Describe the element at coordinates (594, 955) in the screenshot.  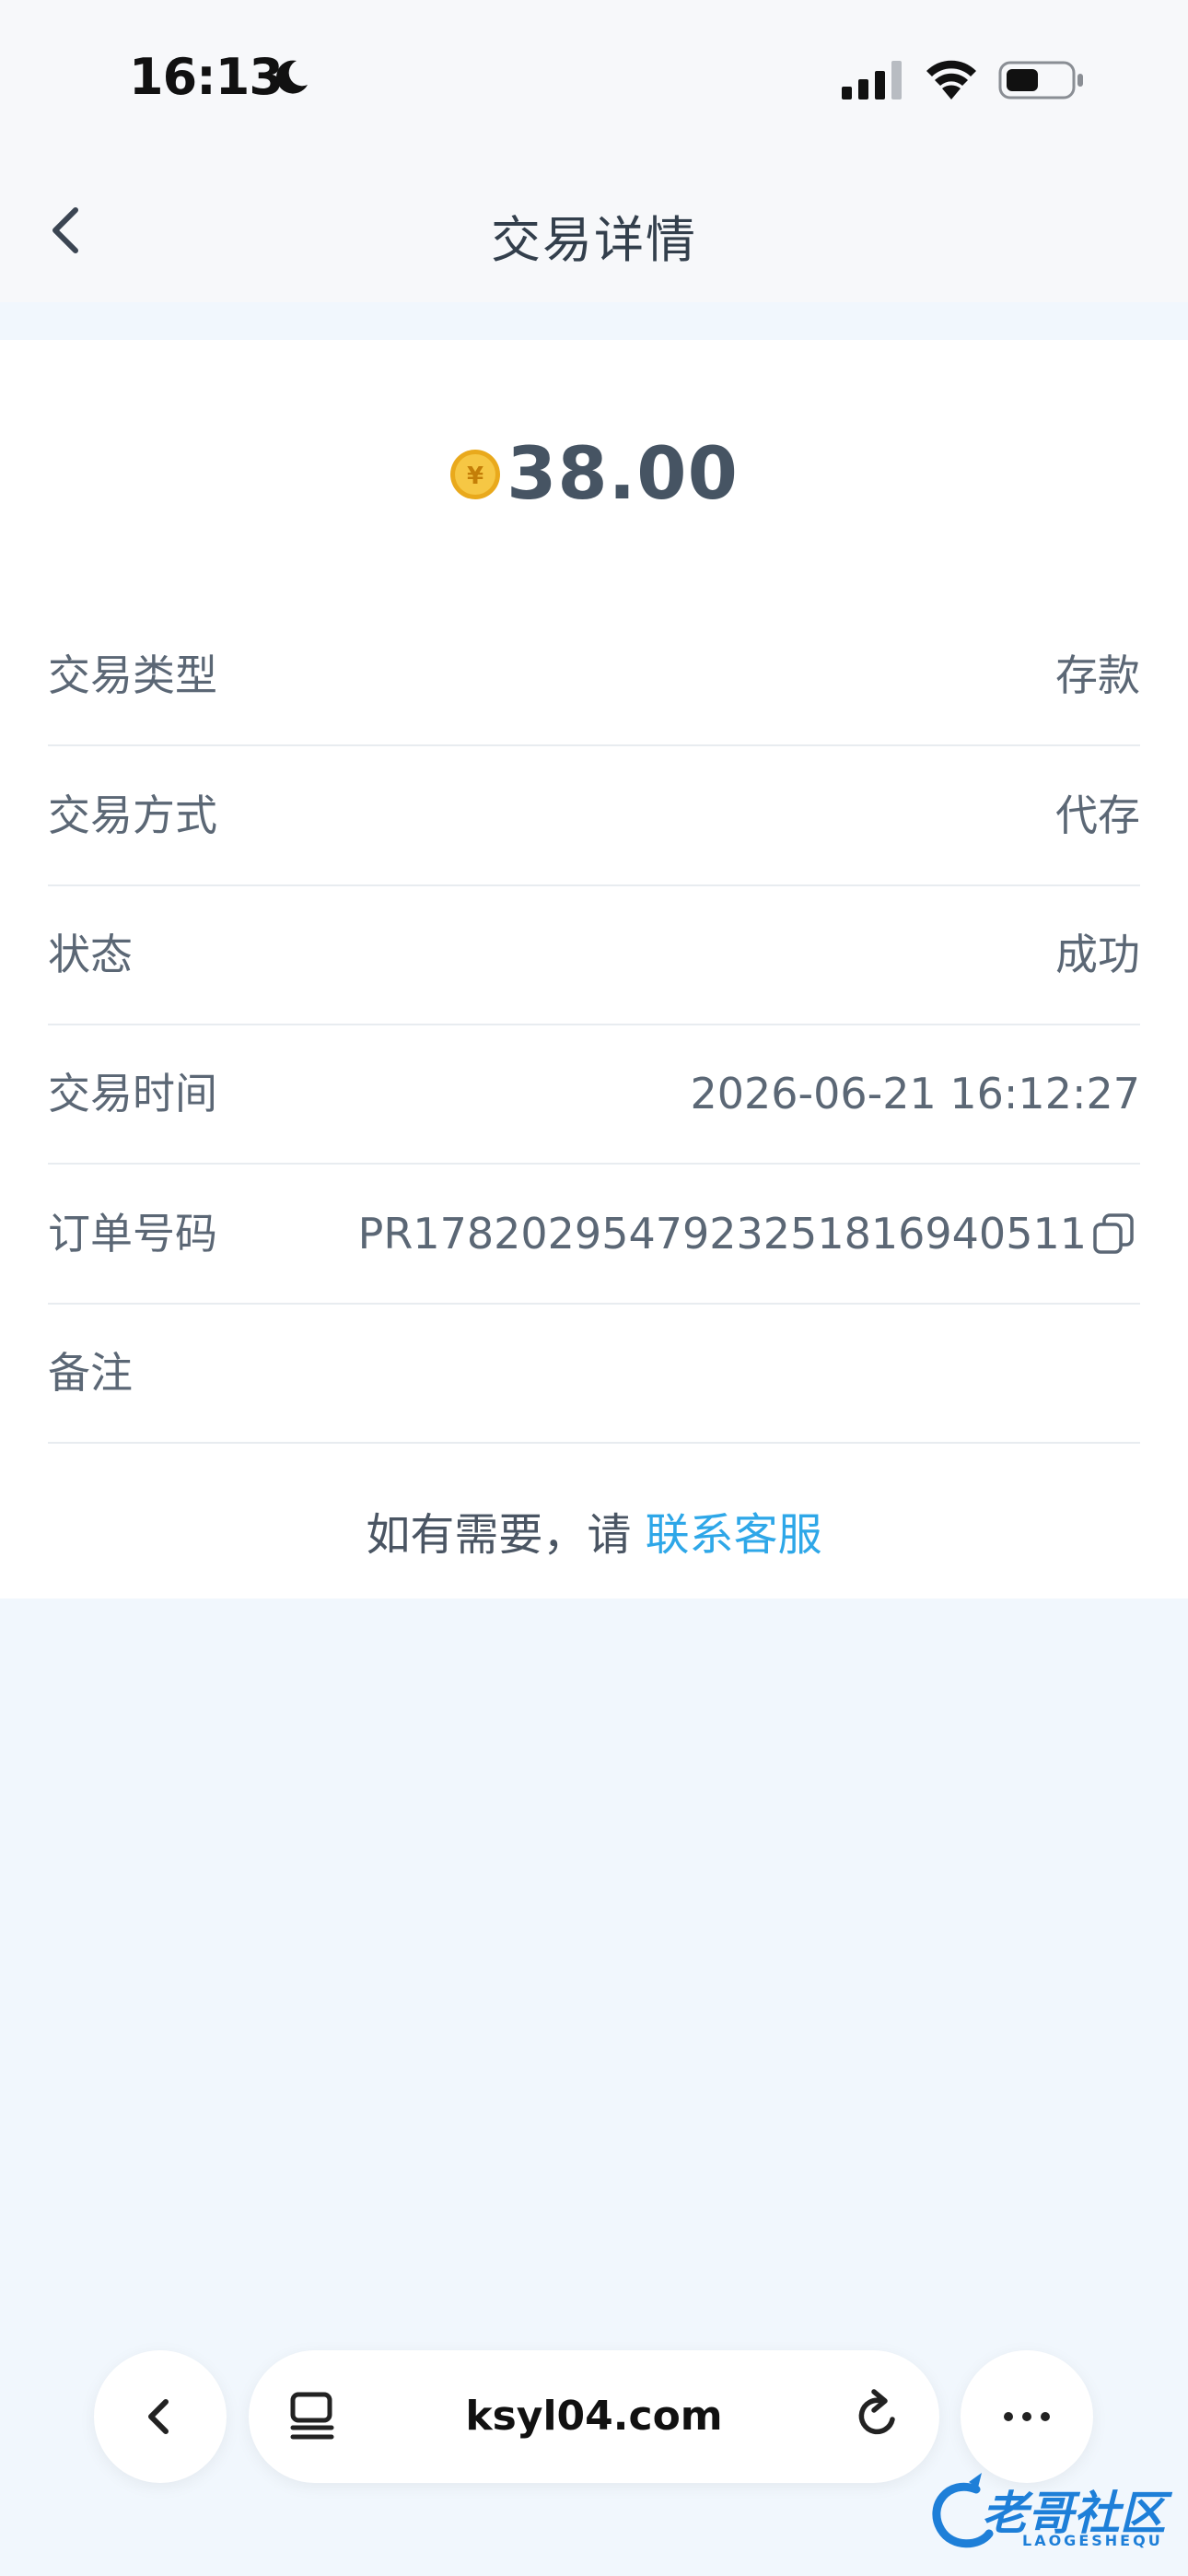
I see `row-status: 状态 成功` at that location.